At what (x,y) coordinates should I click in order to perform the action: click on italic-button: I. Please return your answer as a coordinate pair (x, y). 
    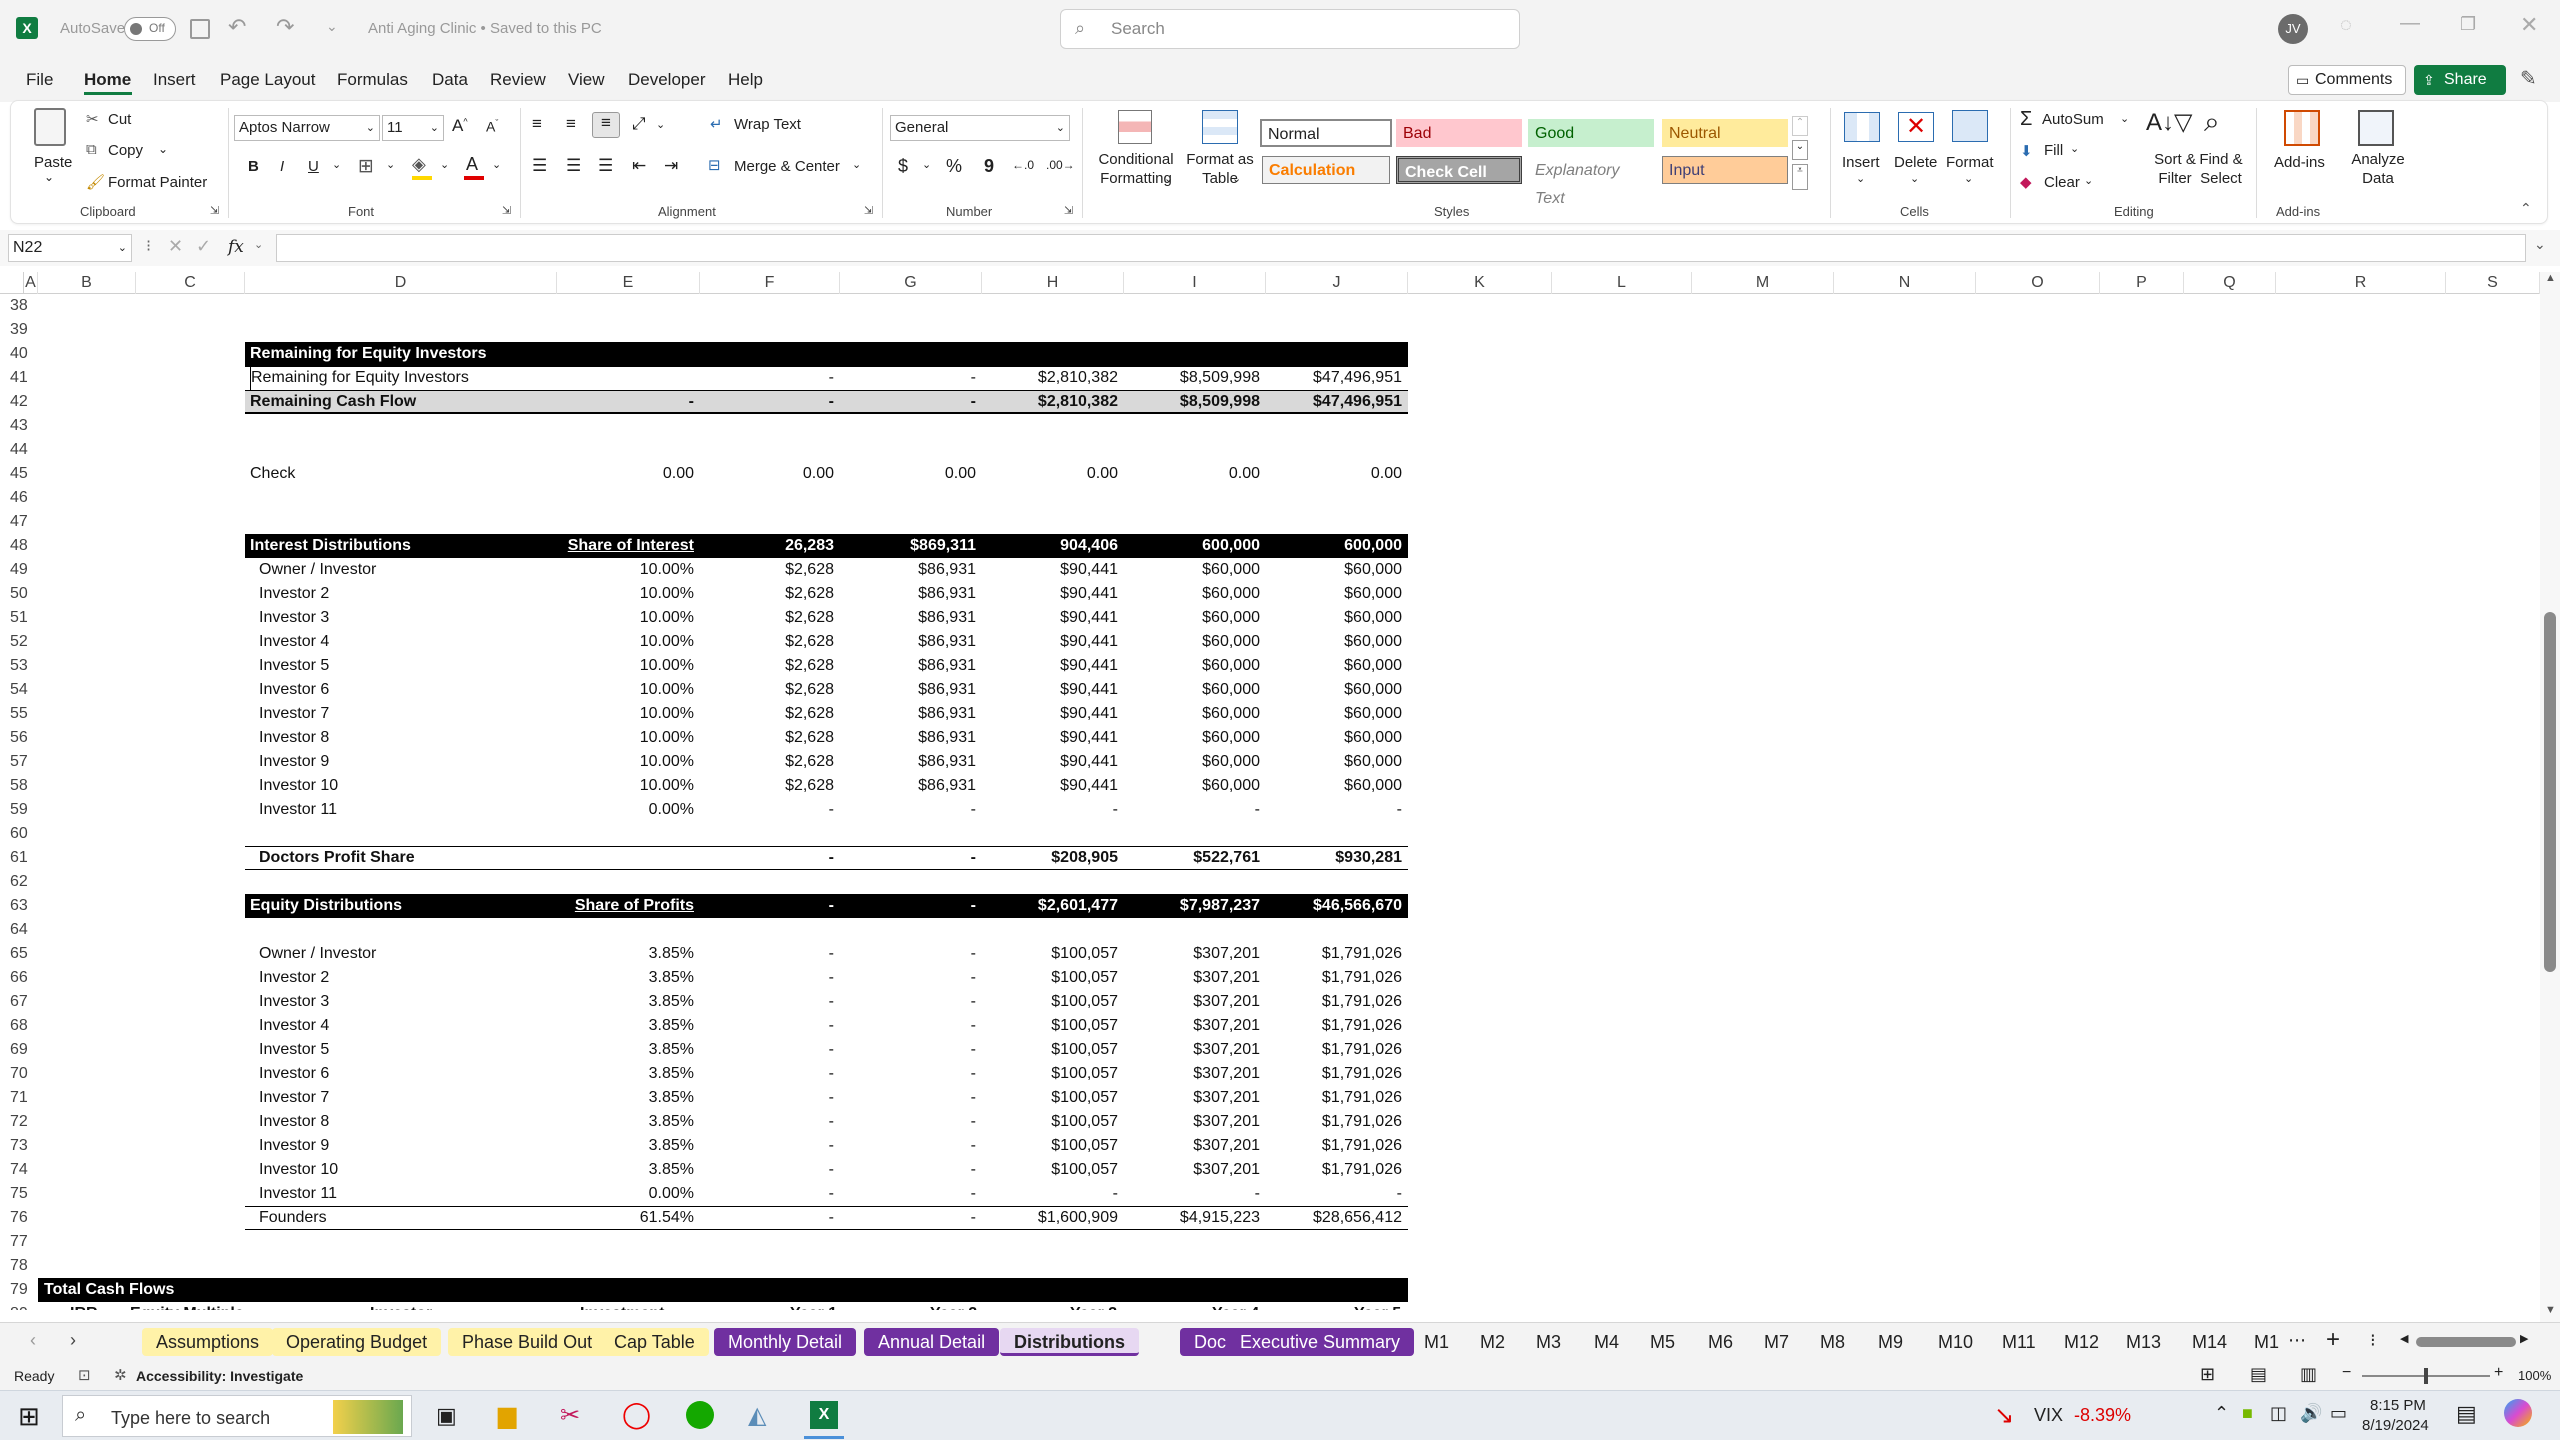
    Looking at the image, I should click on (282, 166).